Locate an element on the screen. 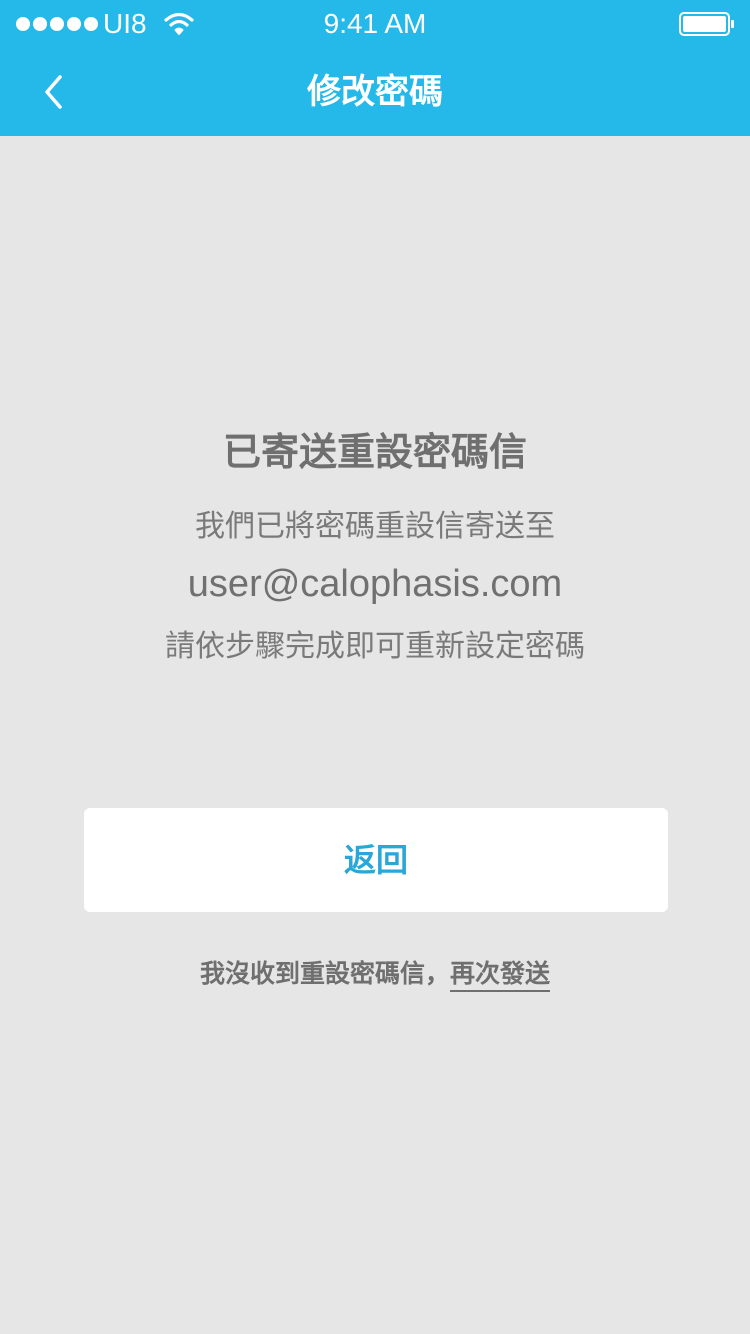 The width and height of the screenshot is (750, 1334). battery-icon is located at coordinates (706, 24).